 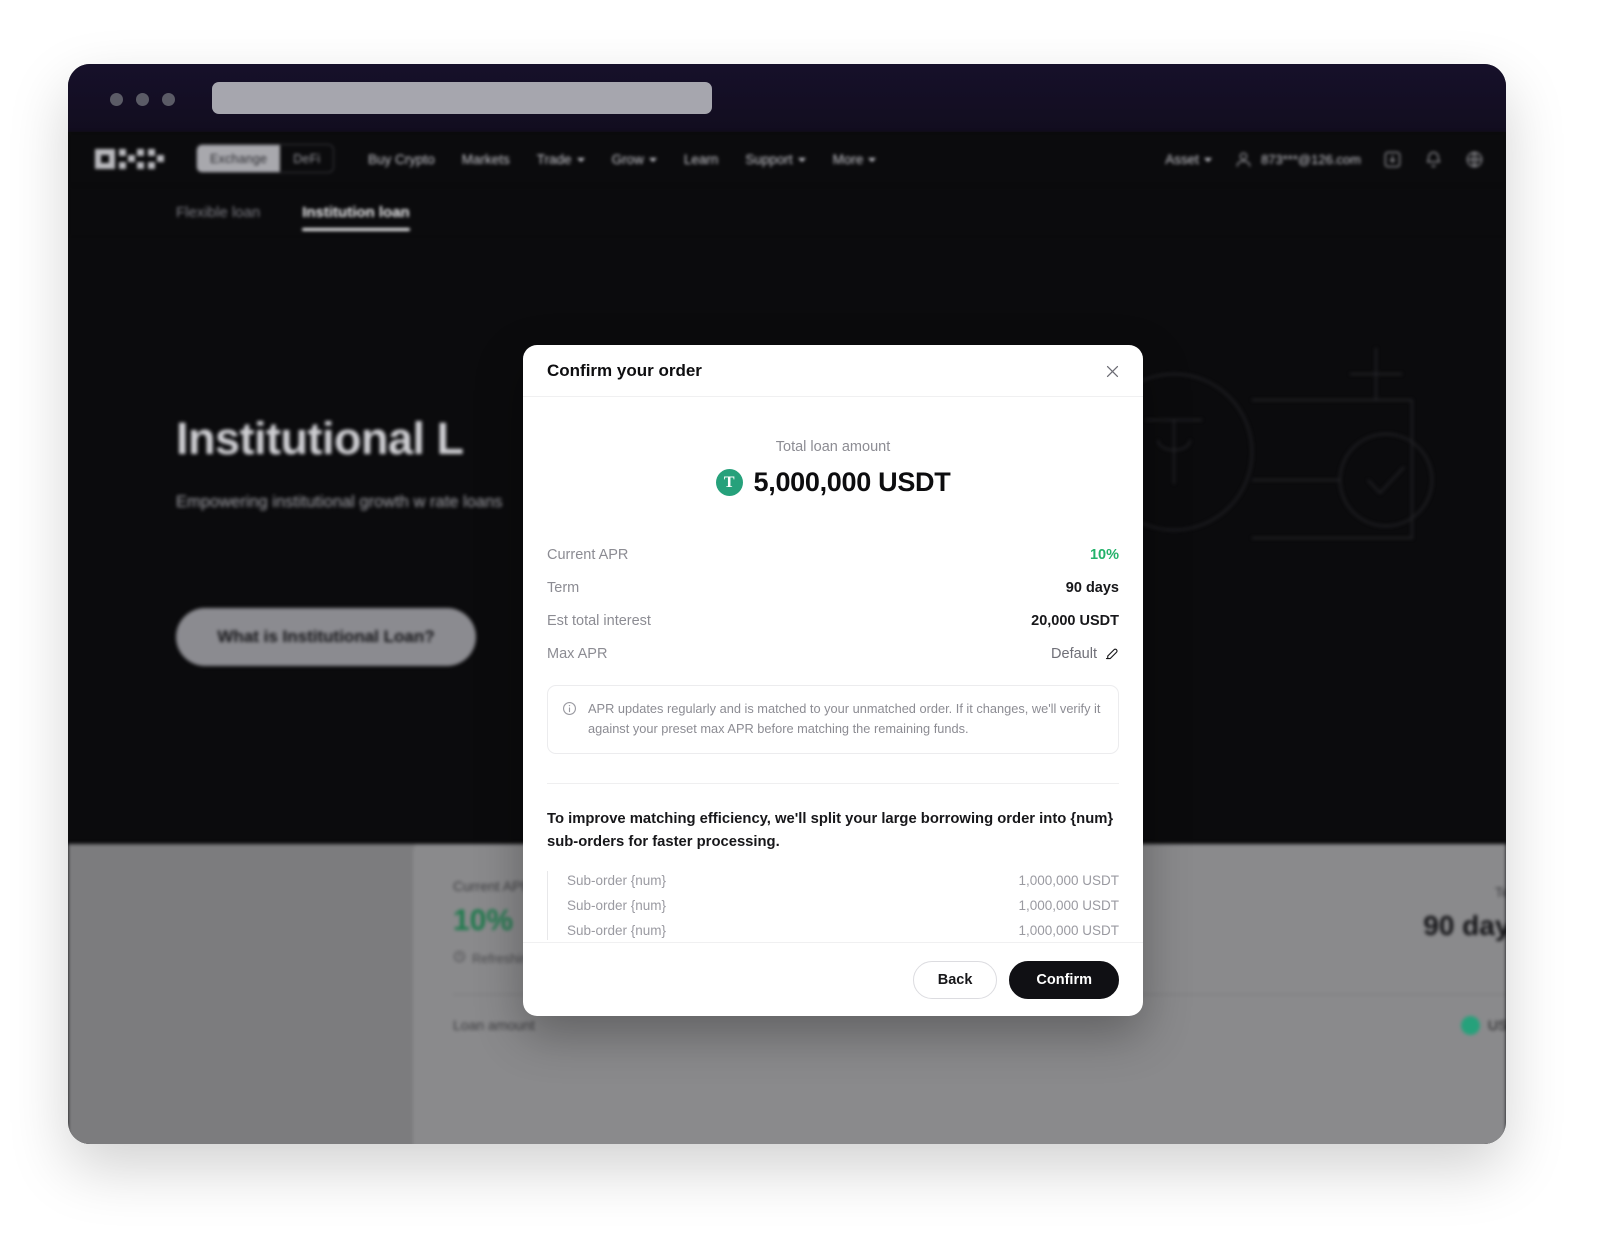 I want to click on detail-value: 10%, so click(x=1104, y=554).